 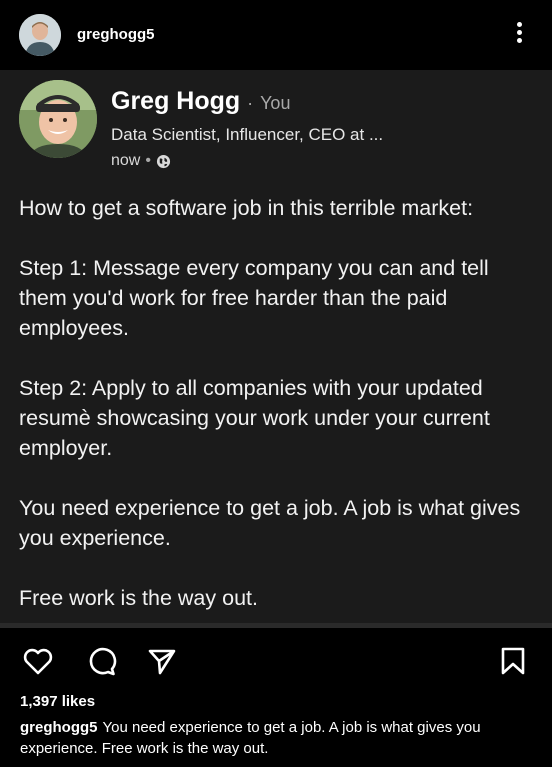 I want to click on author-name-text: Greg Hogg, so click(x=175, y=101).